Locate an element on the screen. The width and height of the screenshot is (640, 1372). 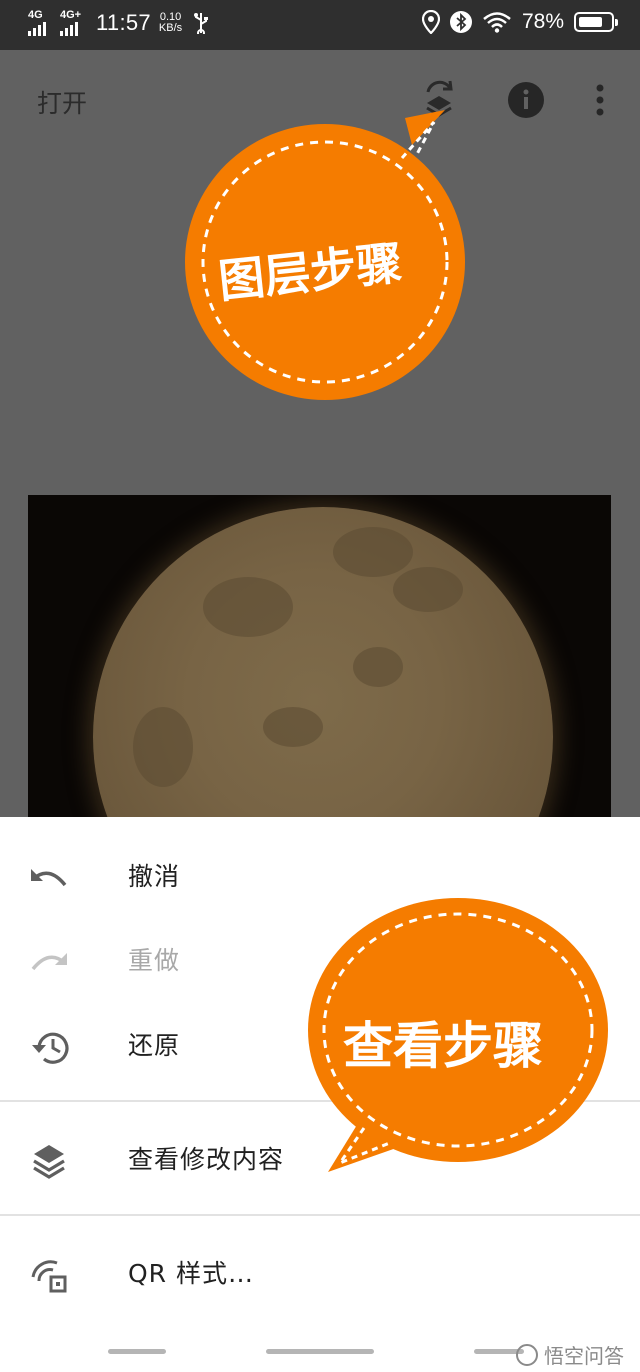
signal-icon: 4G+ is located at coordinates (74, 22).